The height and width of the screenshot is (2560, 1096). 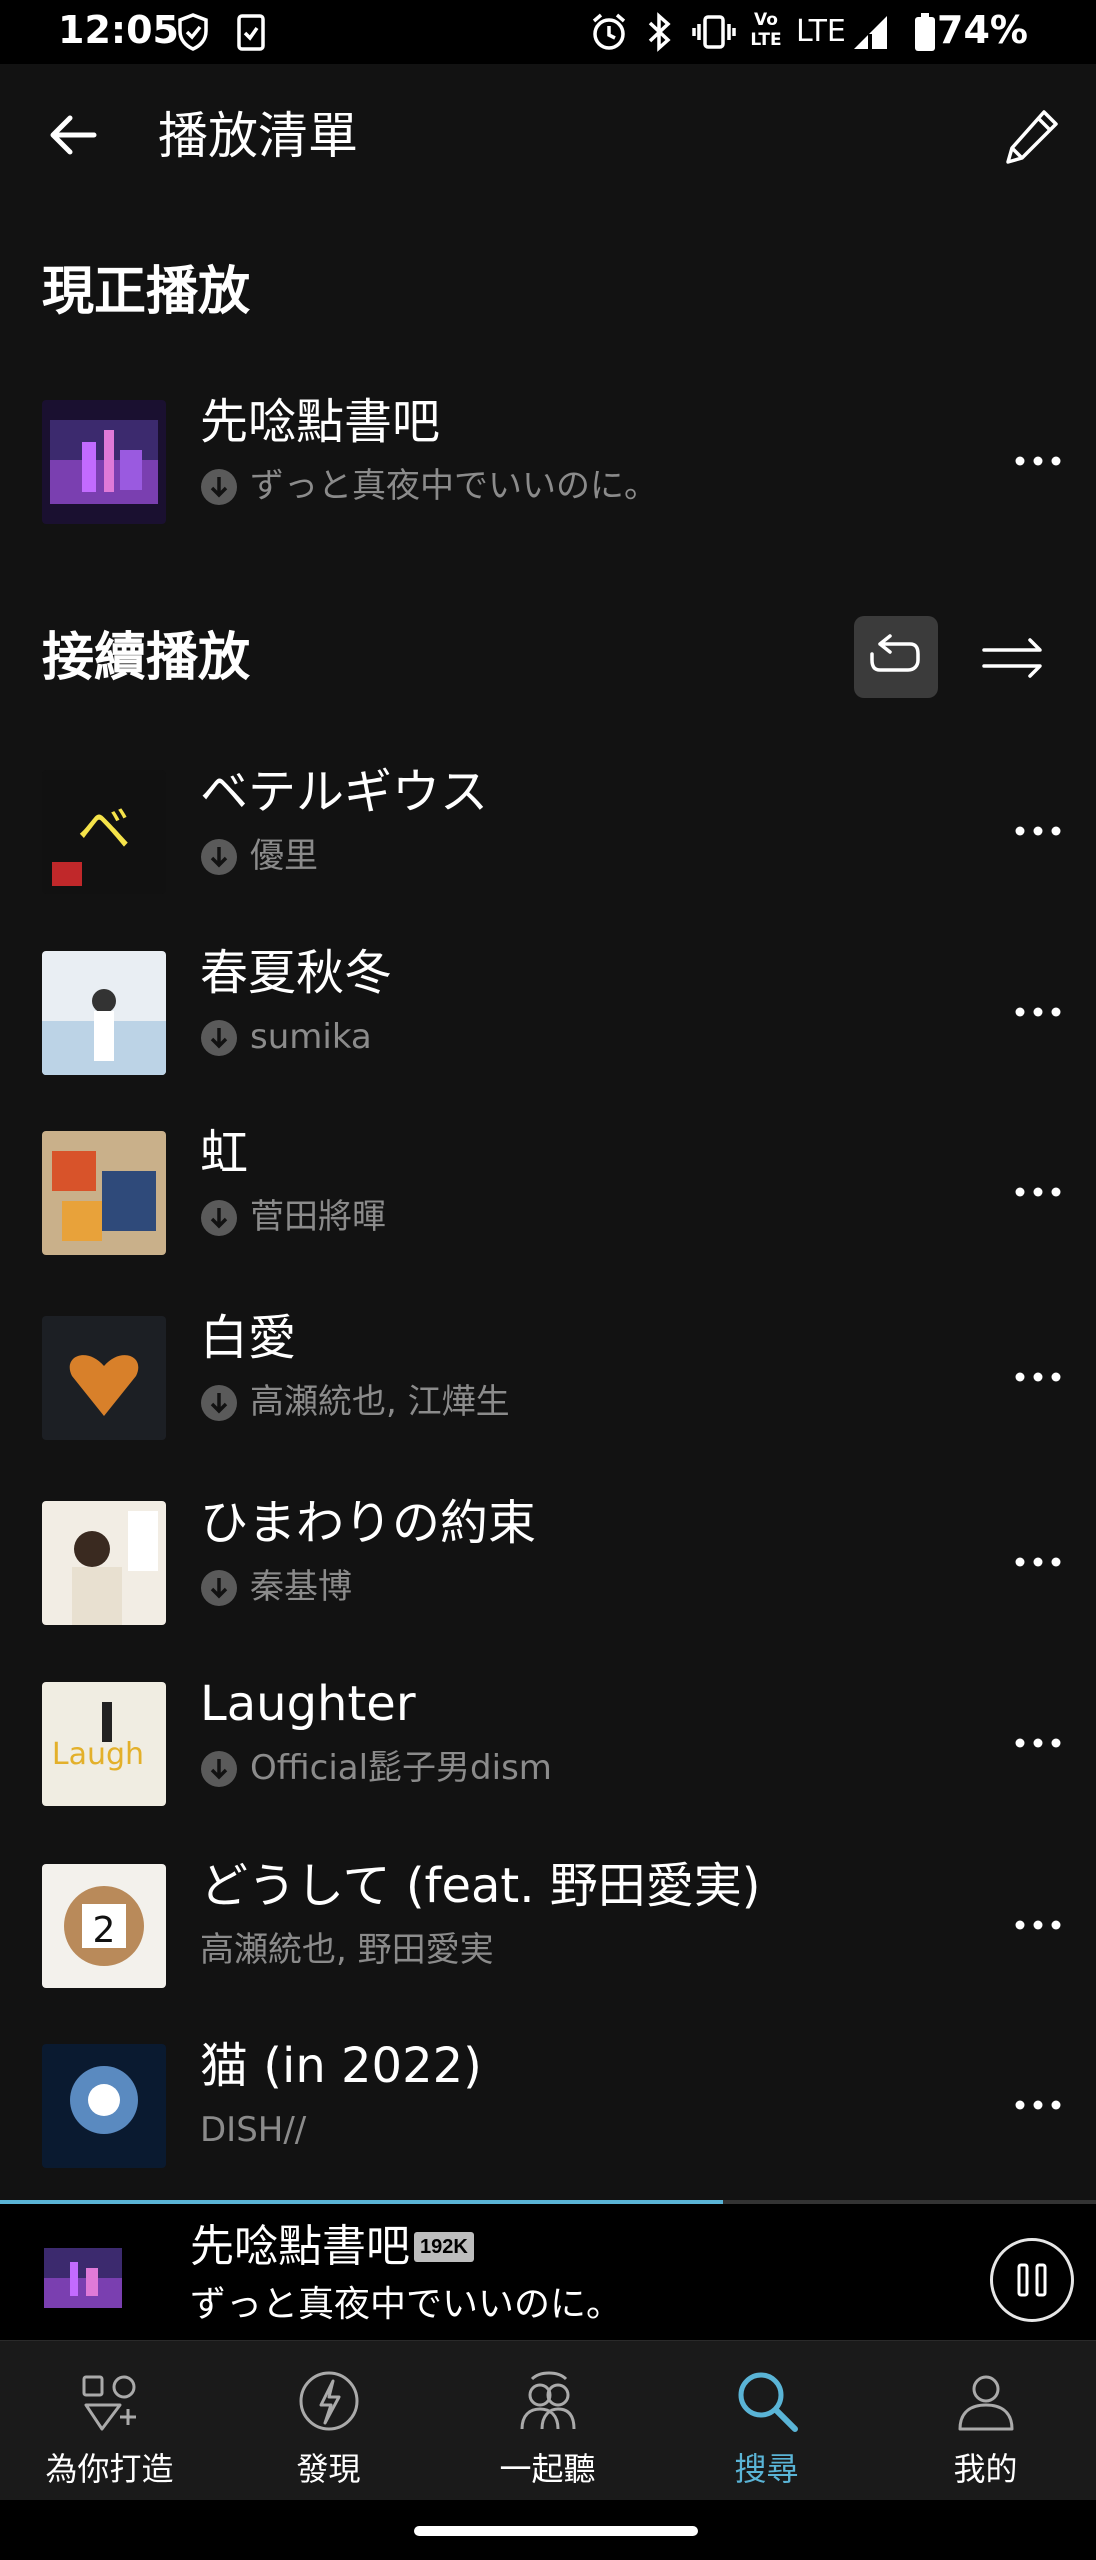 What do you see at coordinates (368, 1523) in the screenshot?
I see `track-title: ひまわりの約束` at bounding box center [368, 1523].